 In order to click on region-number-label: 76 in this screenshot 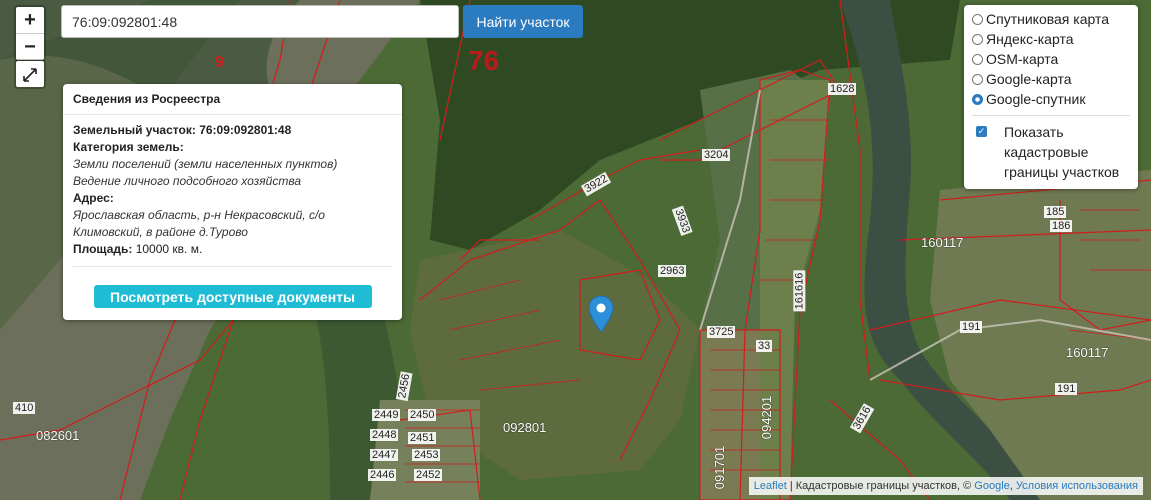, I will do `click(484, 60)`.